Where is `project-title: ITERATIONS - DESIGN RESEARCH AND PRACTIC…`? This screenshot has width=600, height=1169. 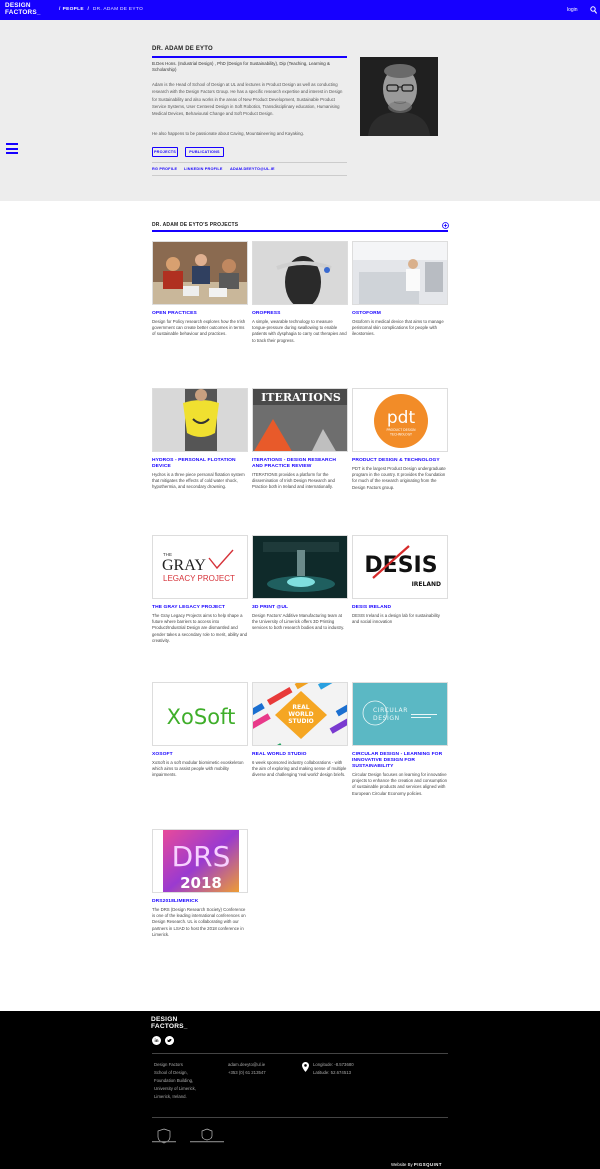
project-title: ITERATIONS - DESIGN RESEARCH AND PRACTIC… is located at coordinates (300, 464).